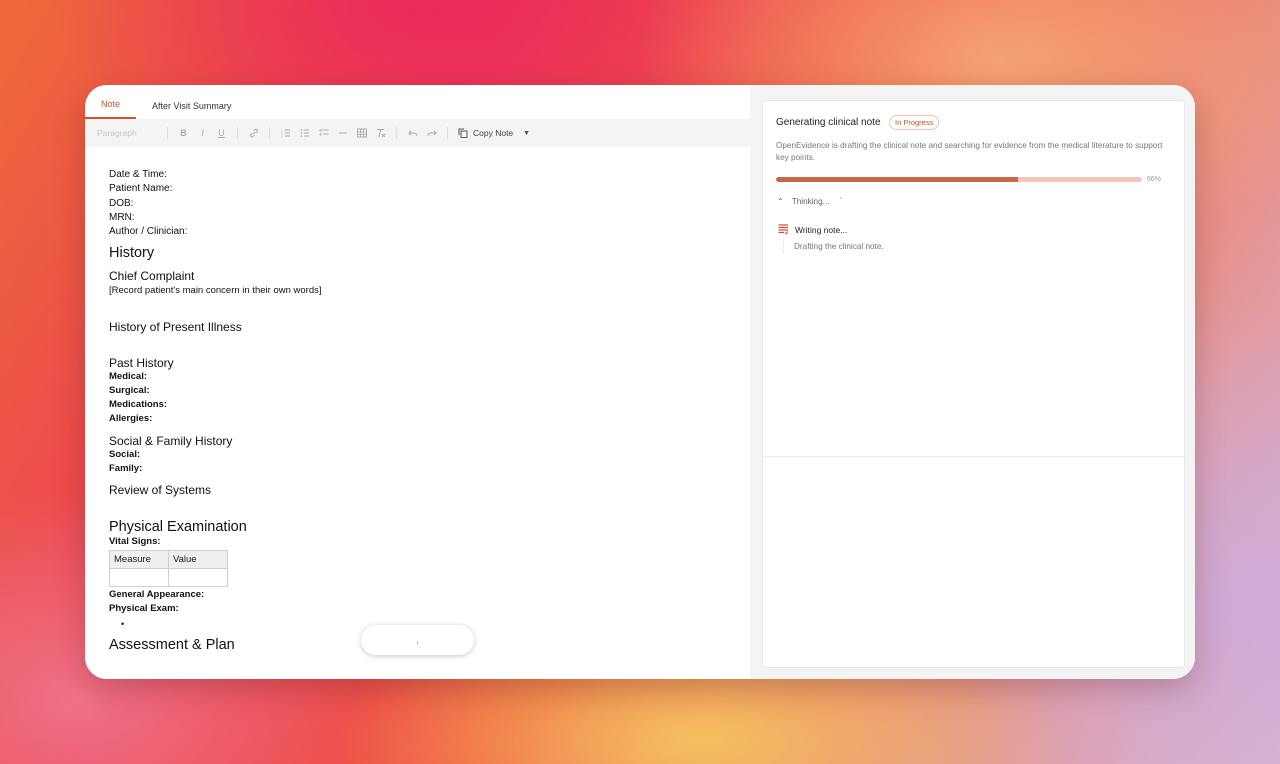  Describe the element at coordinates (148, 232) in the screenshot. I see `meta-author: Author / Clinician:` at that location.